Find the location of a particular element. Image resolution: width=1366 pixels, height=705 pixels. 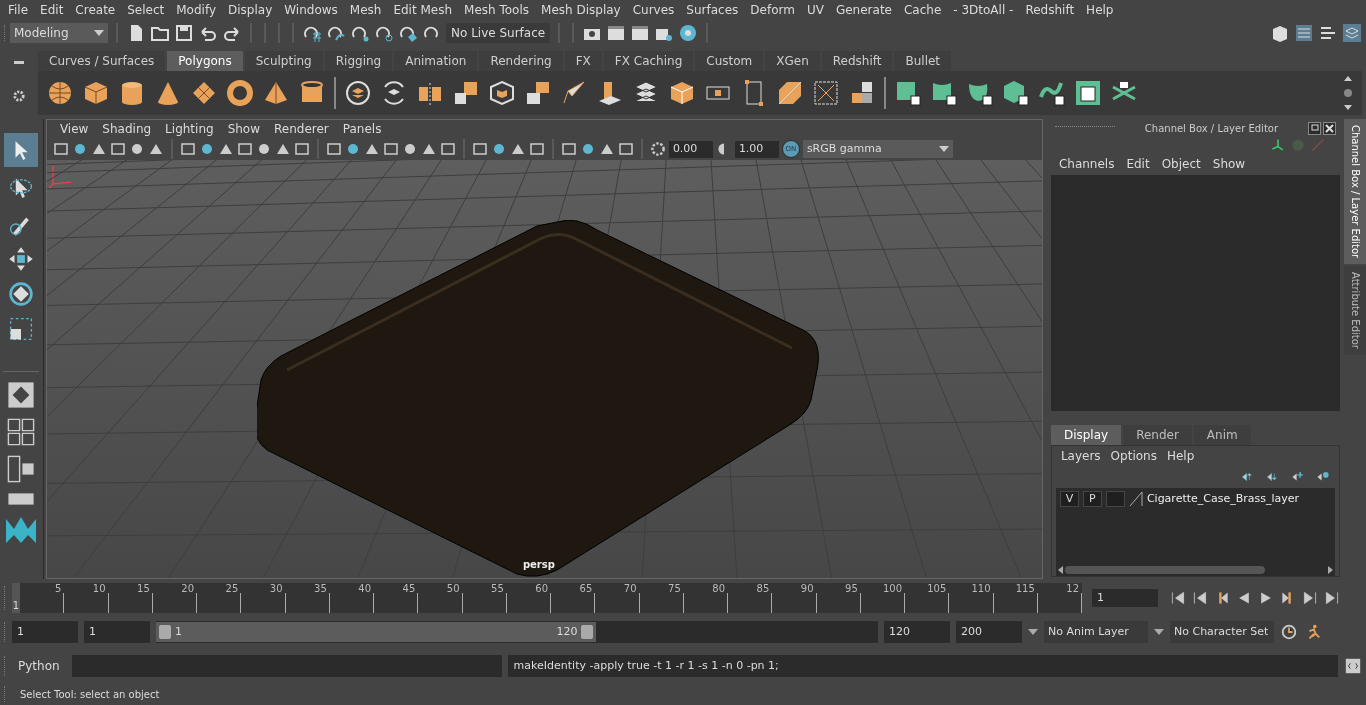

clock-icon is located at coordinates (1289, 632).